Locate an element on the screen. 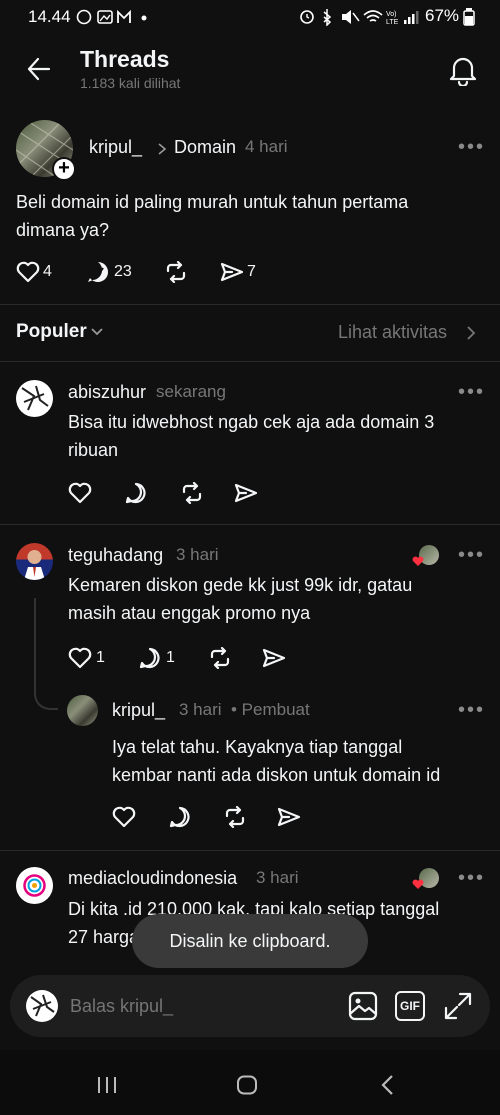 This screenshot has width=500, height=1115. reply-more-icon: ••• is located at coordinates (471, 710).